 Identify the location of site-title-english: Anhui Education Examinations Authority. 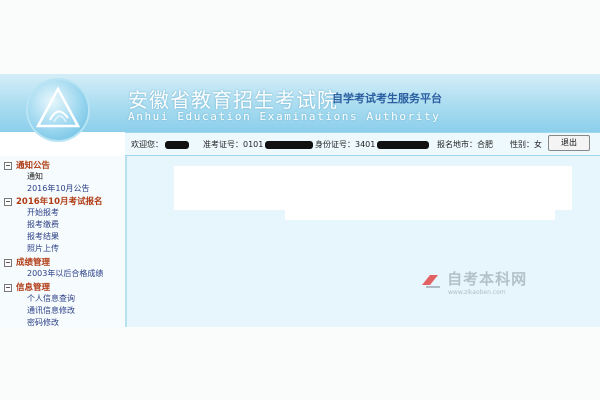
(284, 116).